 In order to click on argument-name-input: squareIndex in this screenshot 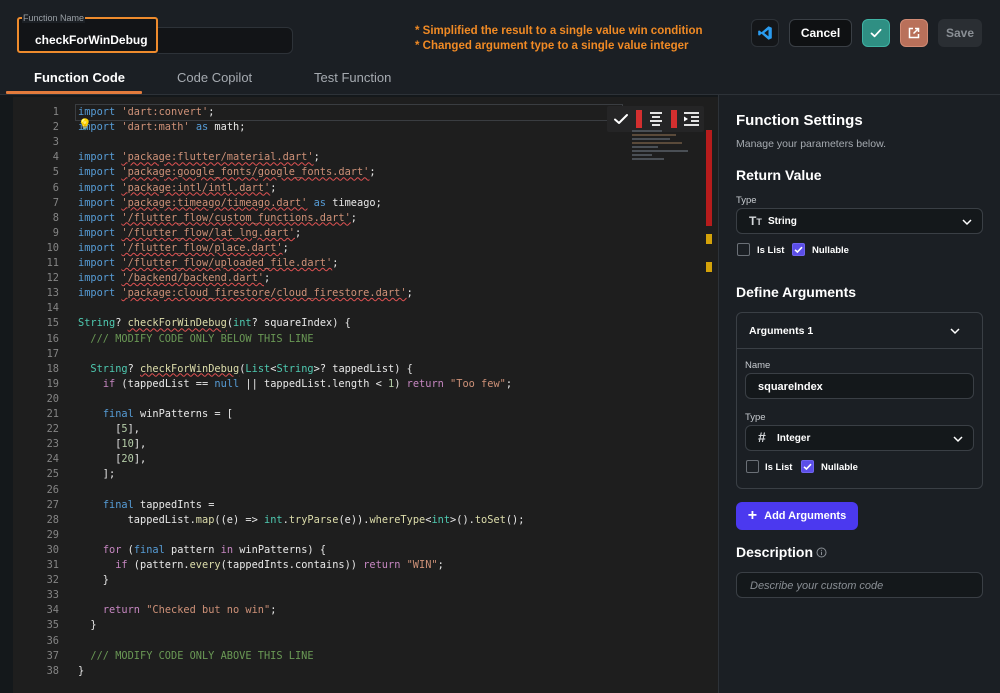, I will do `click(859, 386)`.